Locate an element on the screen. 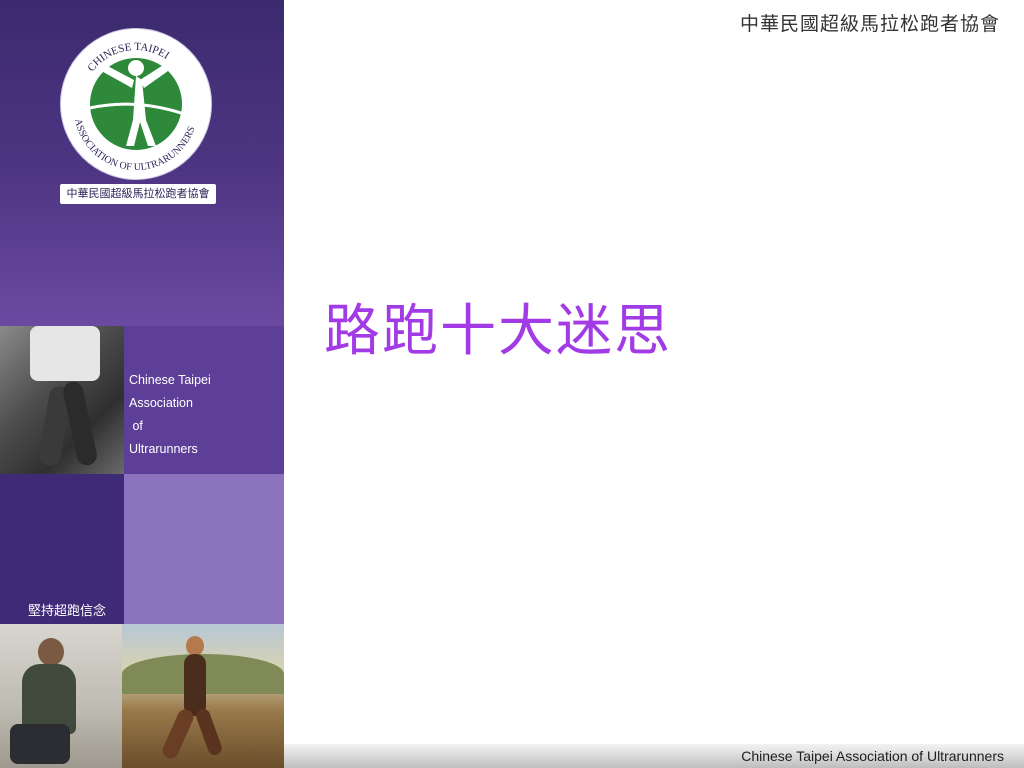 The height and width of the screenshot is (768, 1024). slide-title: 路跑十大迷思 is located at coordinates (498, 331).